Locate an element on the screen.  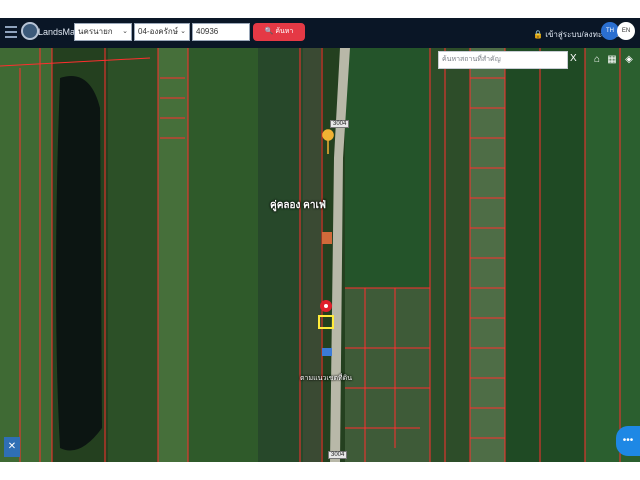
district-select: 04-องครักษ์ ⌄ is located at coordinates (162, 32).